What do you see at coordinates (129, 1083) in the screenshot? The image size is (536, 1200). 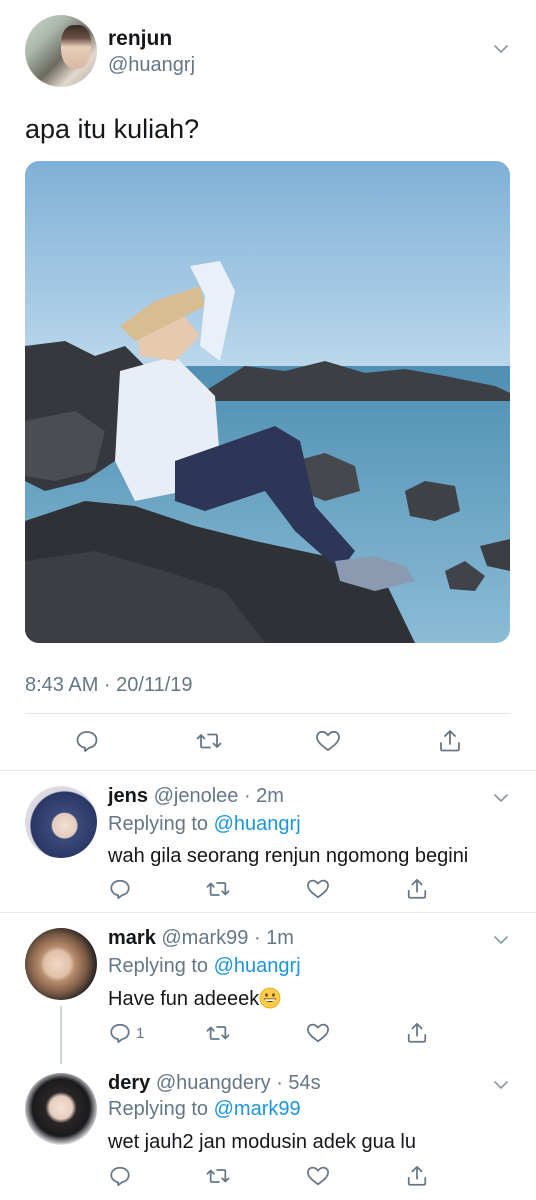 I see `reply-author-name: dery` at bounding box center [129, 1083].